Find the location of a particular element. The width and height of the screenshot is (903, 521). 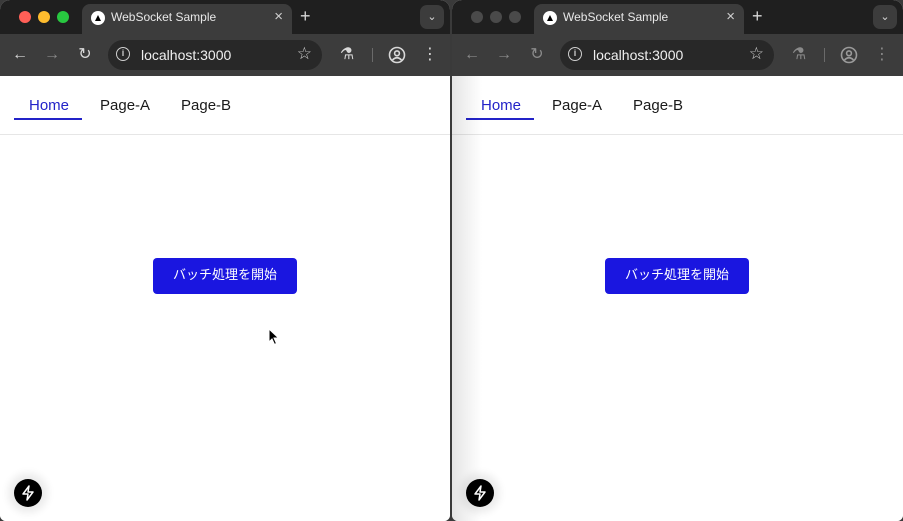

lightning-bolt-icon is located at coordinates (28, 493).